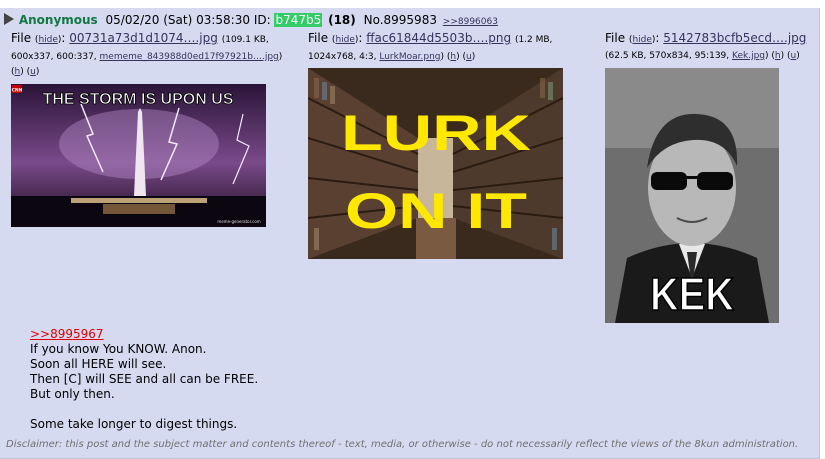 This screenshot has width=825, height=459. Describe the element at coordinates (438, 38) in the screenshot. I see `file-link: ffac61844d5503b….png` at that location.